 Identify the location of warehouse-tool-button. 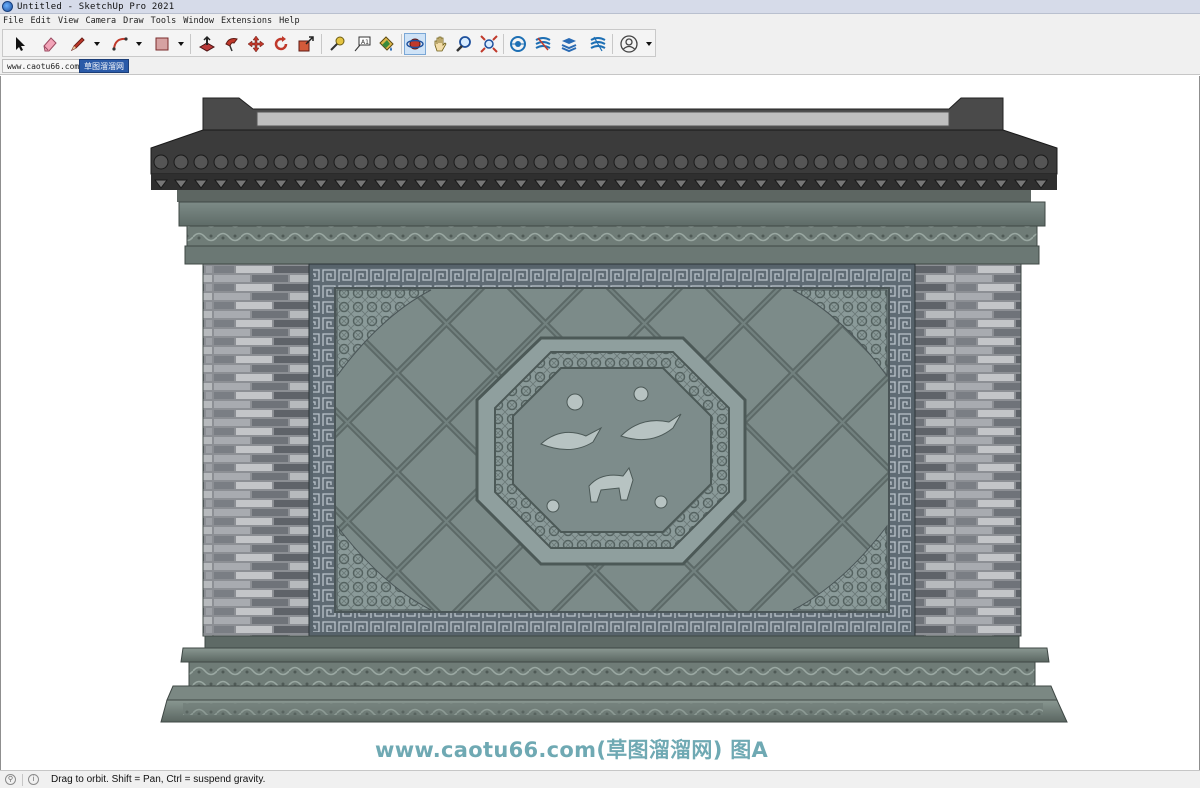
(518, 44).